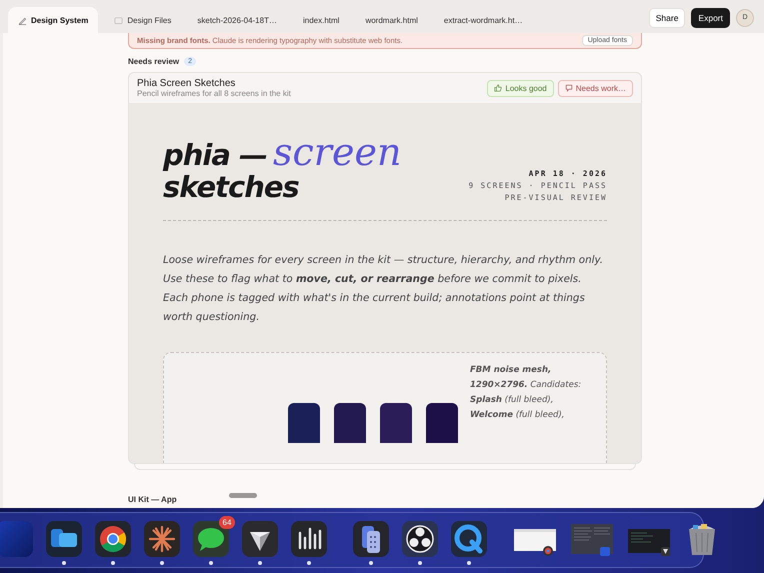  I want to click on sketch-title: phia —, so click(215, 155).